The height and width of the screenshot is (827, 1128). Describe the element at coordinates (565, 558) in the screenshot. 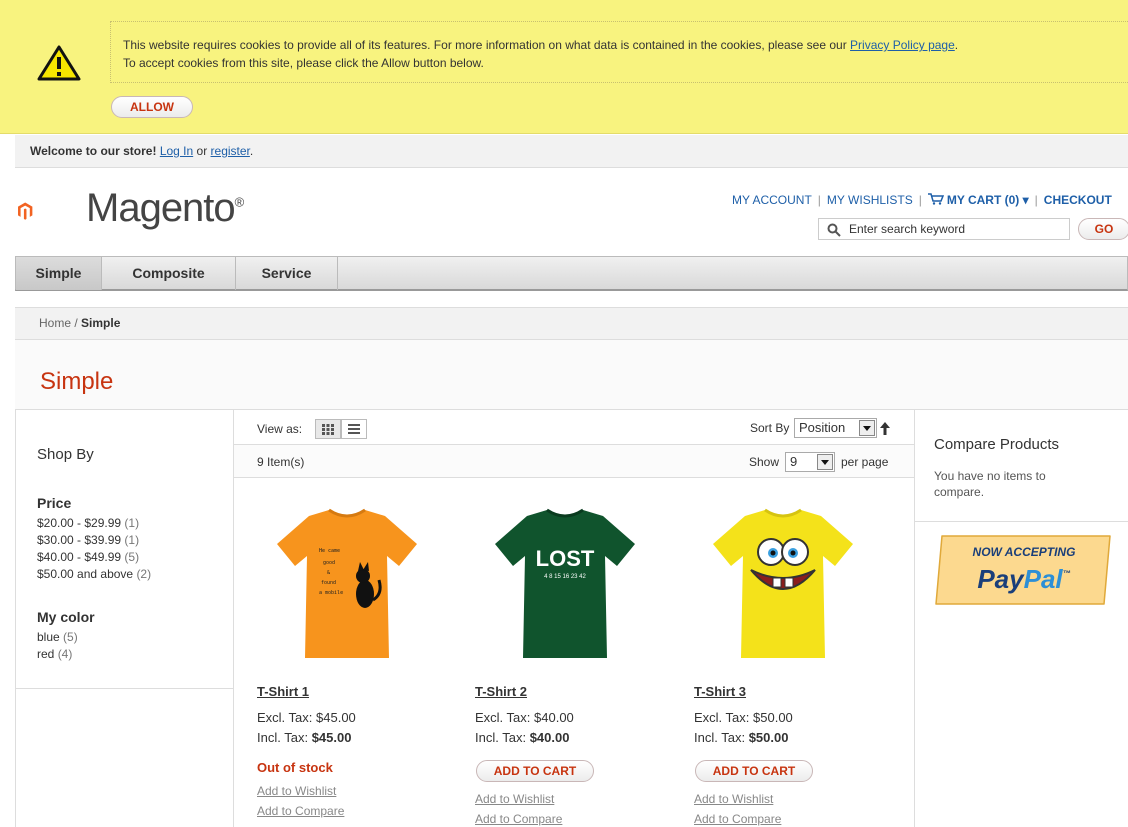

I see `svg-text: LOST` at that location.